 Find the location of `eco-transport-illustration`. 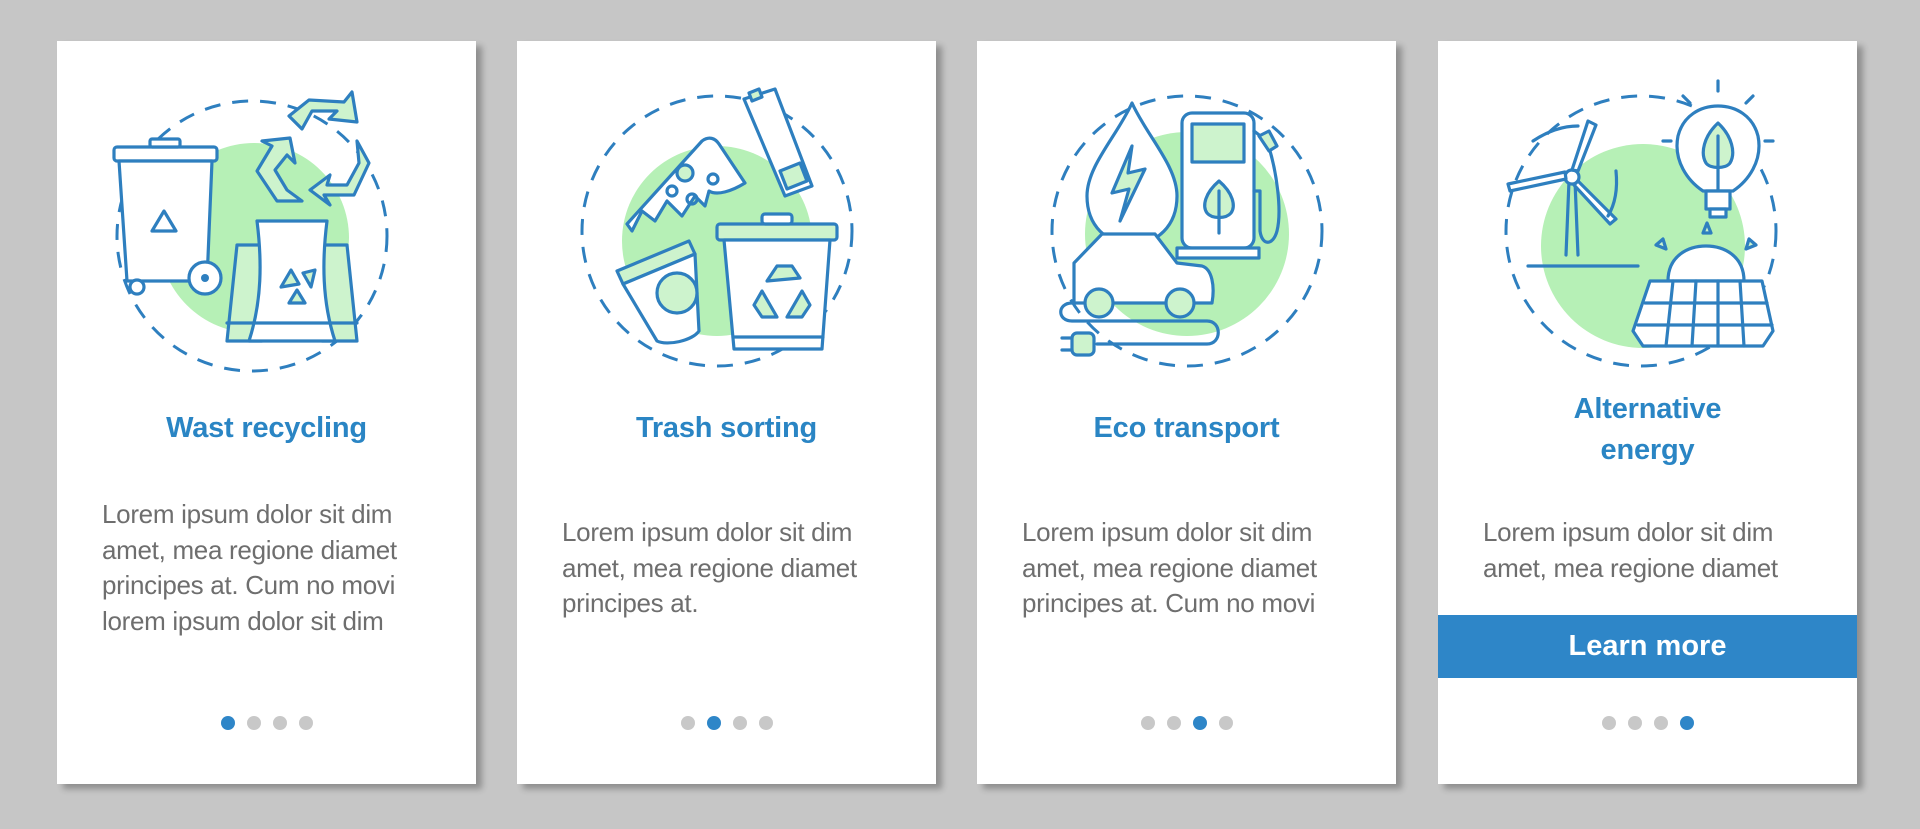

eco-transport-illustration is located at coordinates (1186, 221).